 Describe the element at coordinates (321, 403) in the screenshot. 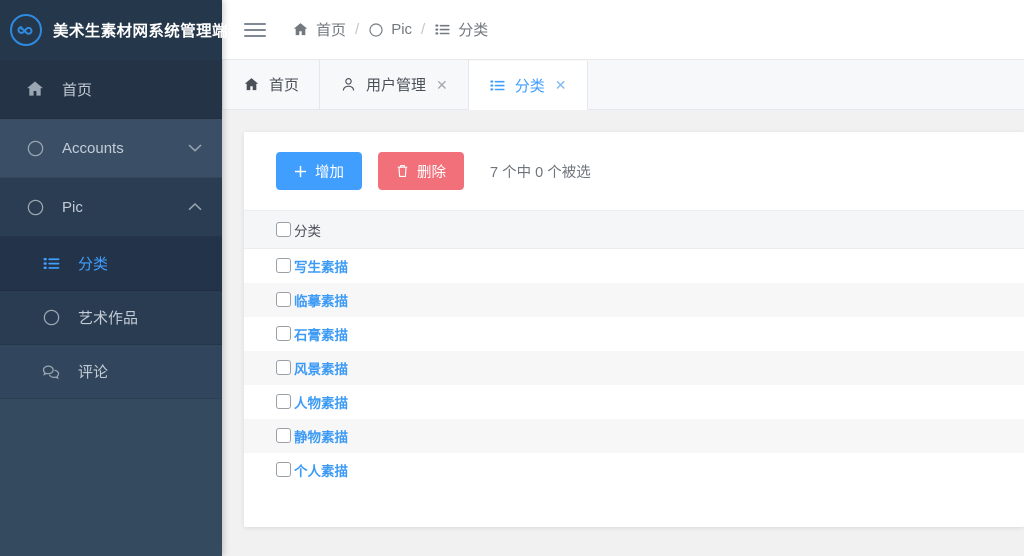

I see `category-link: 人物素描` at that location.